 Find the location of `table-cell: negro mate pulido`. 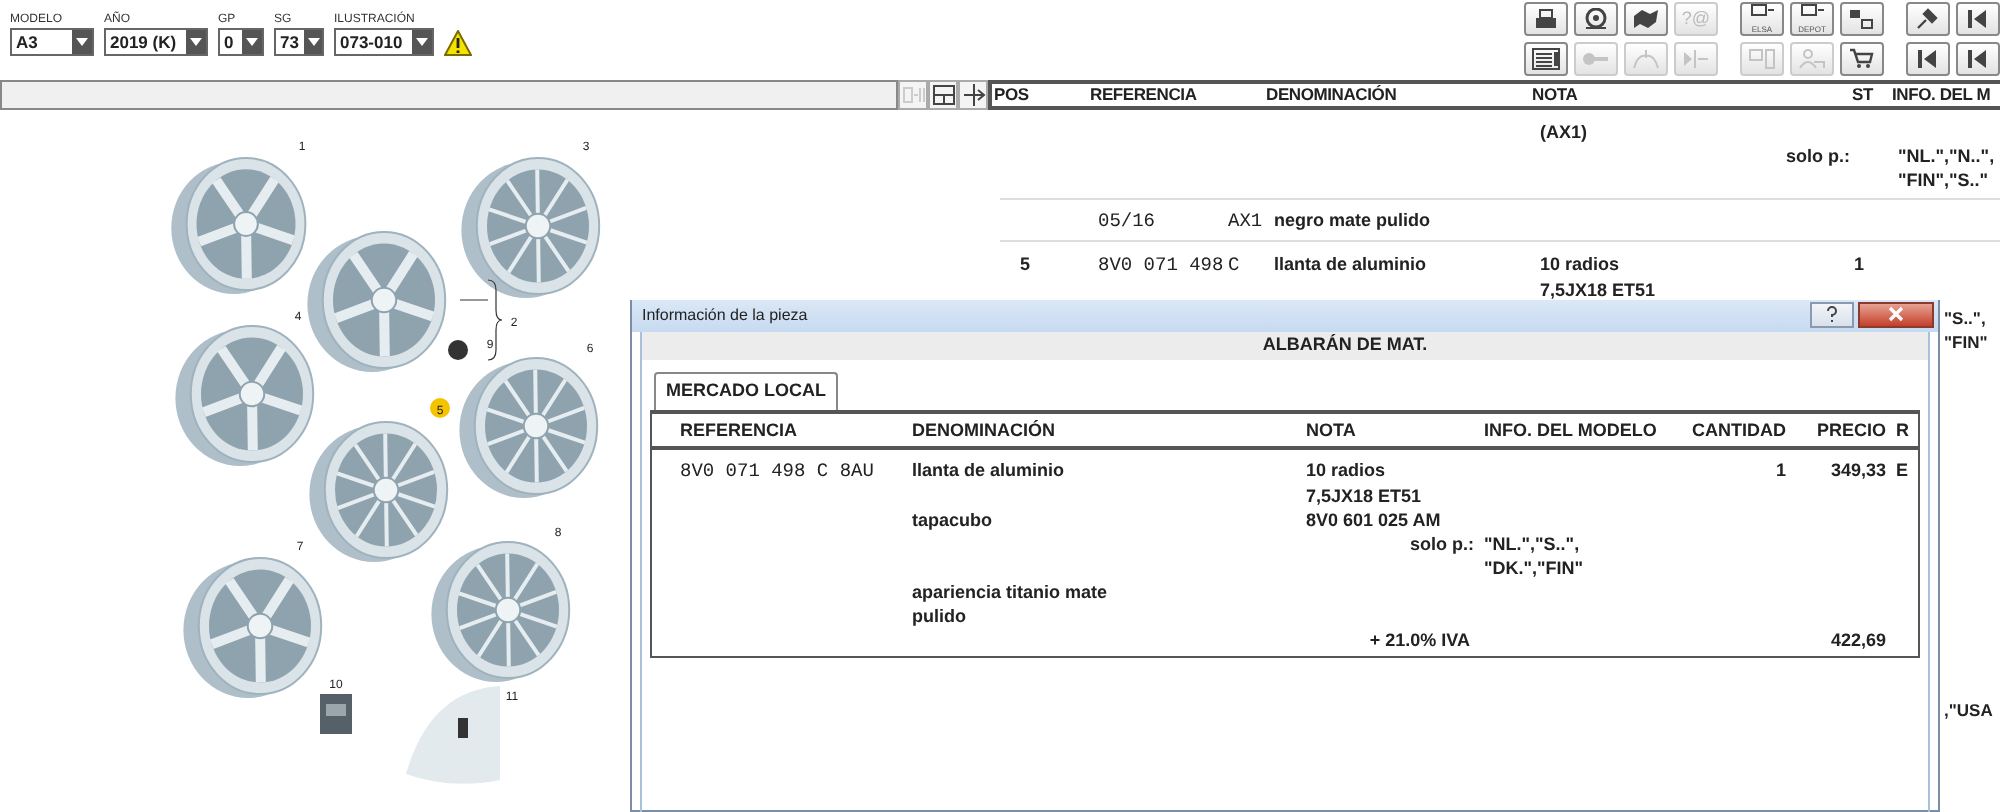

table-cell: negro mate pulido is located at coordinates (1352, 220).